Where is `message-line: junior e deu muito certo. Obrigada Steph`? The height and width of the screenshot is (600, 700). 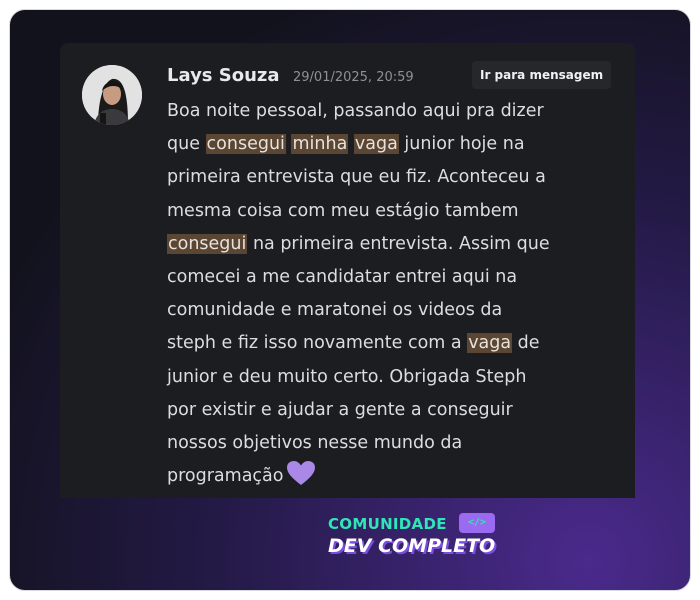
message-line: junior e deu muito certo. Obrigada Steph is located at coordinates (347, 376).